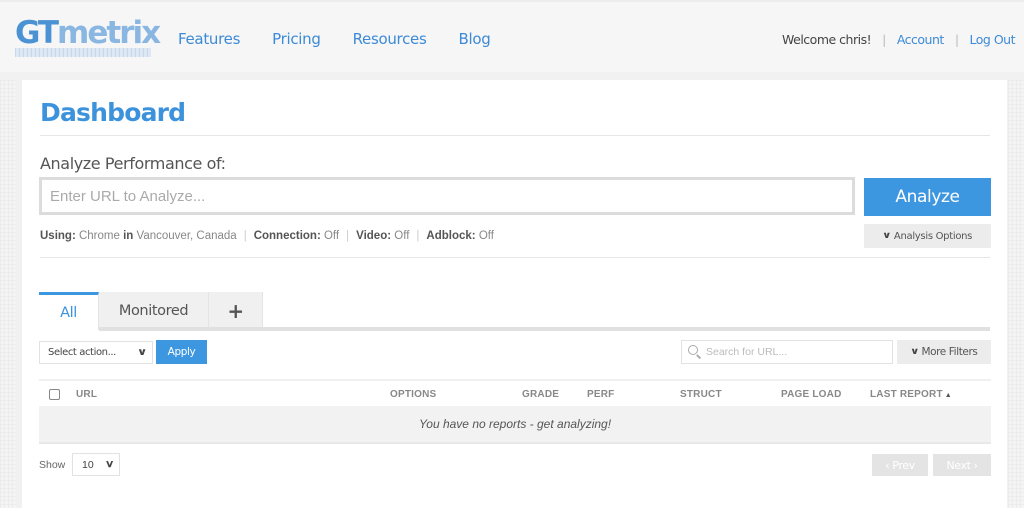  Describe the element at coordinates (413, 394) in the screenshot. I see `column-options: OPTIONS` at that location.